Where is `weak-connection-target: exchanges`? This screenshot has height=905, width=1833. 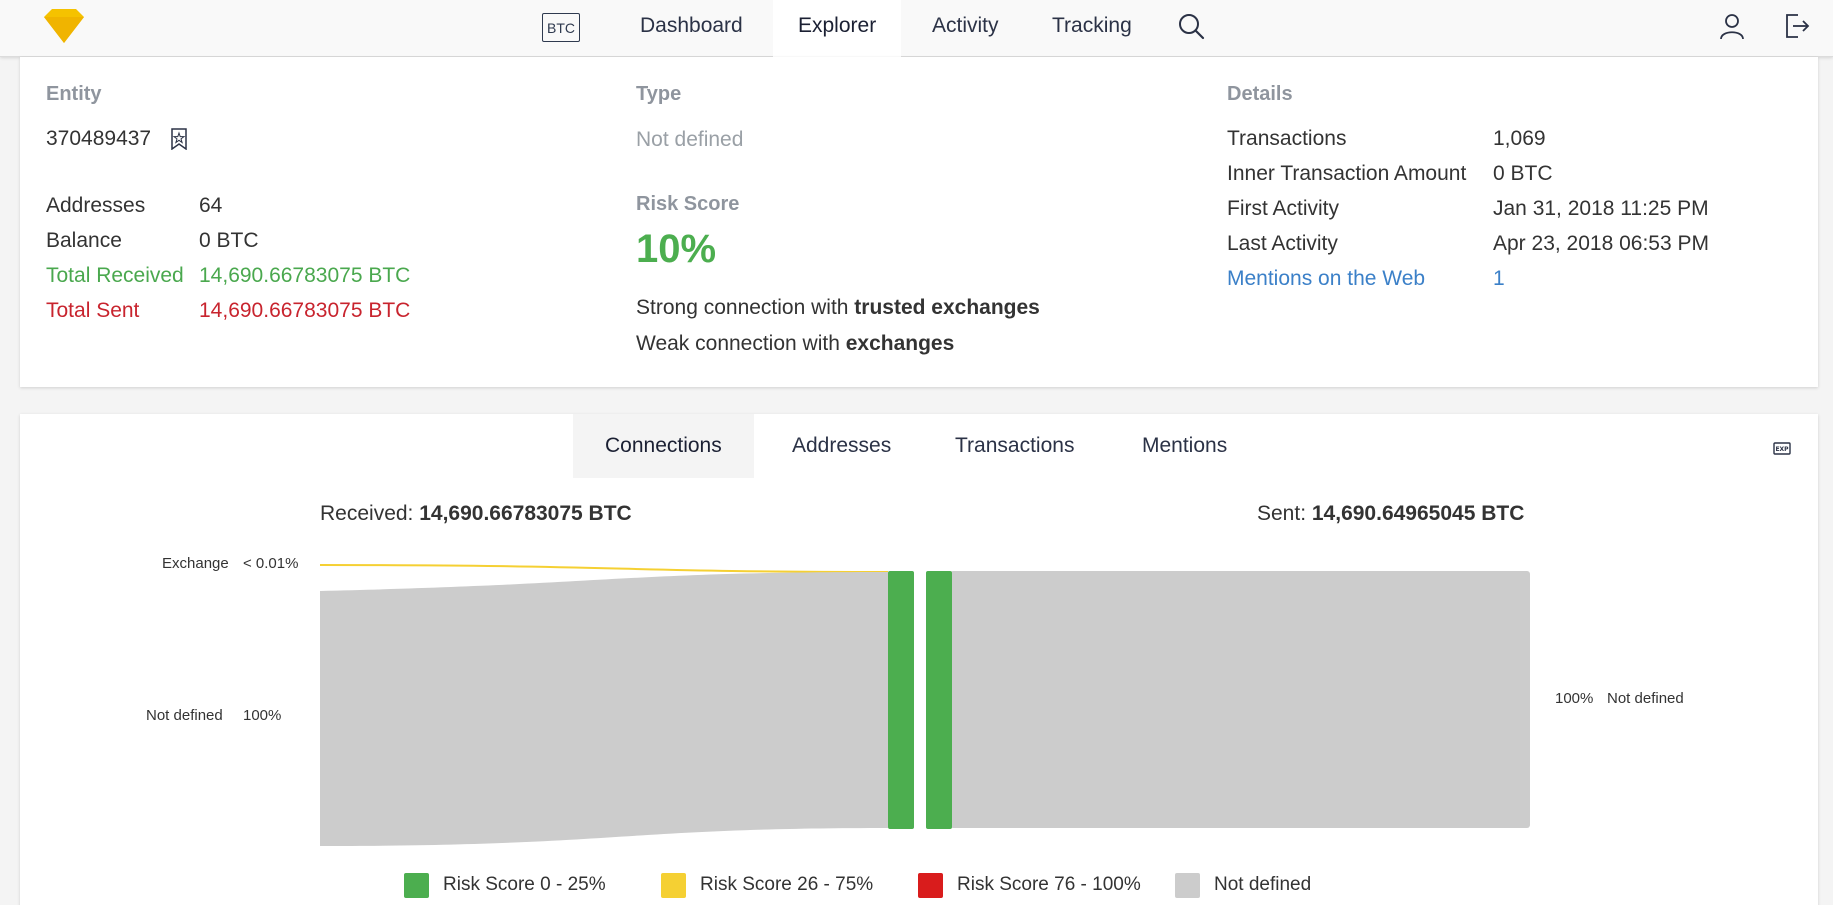
weak-connection-target: exchanges is located at coordinates (900, 343).